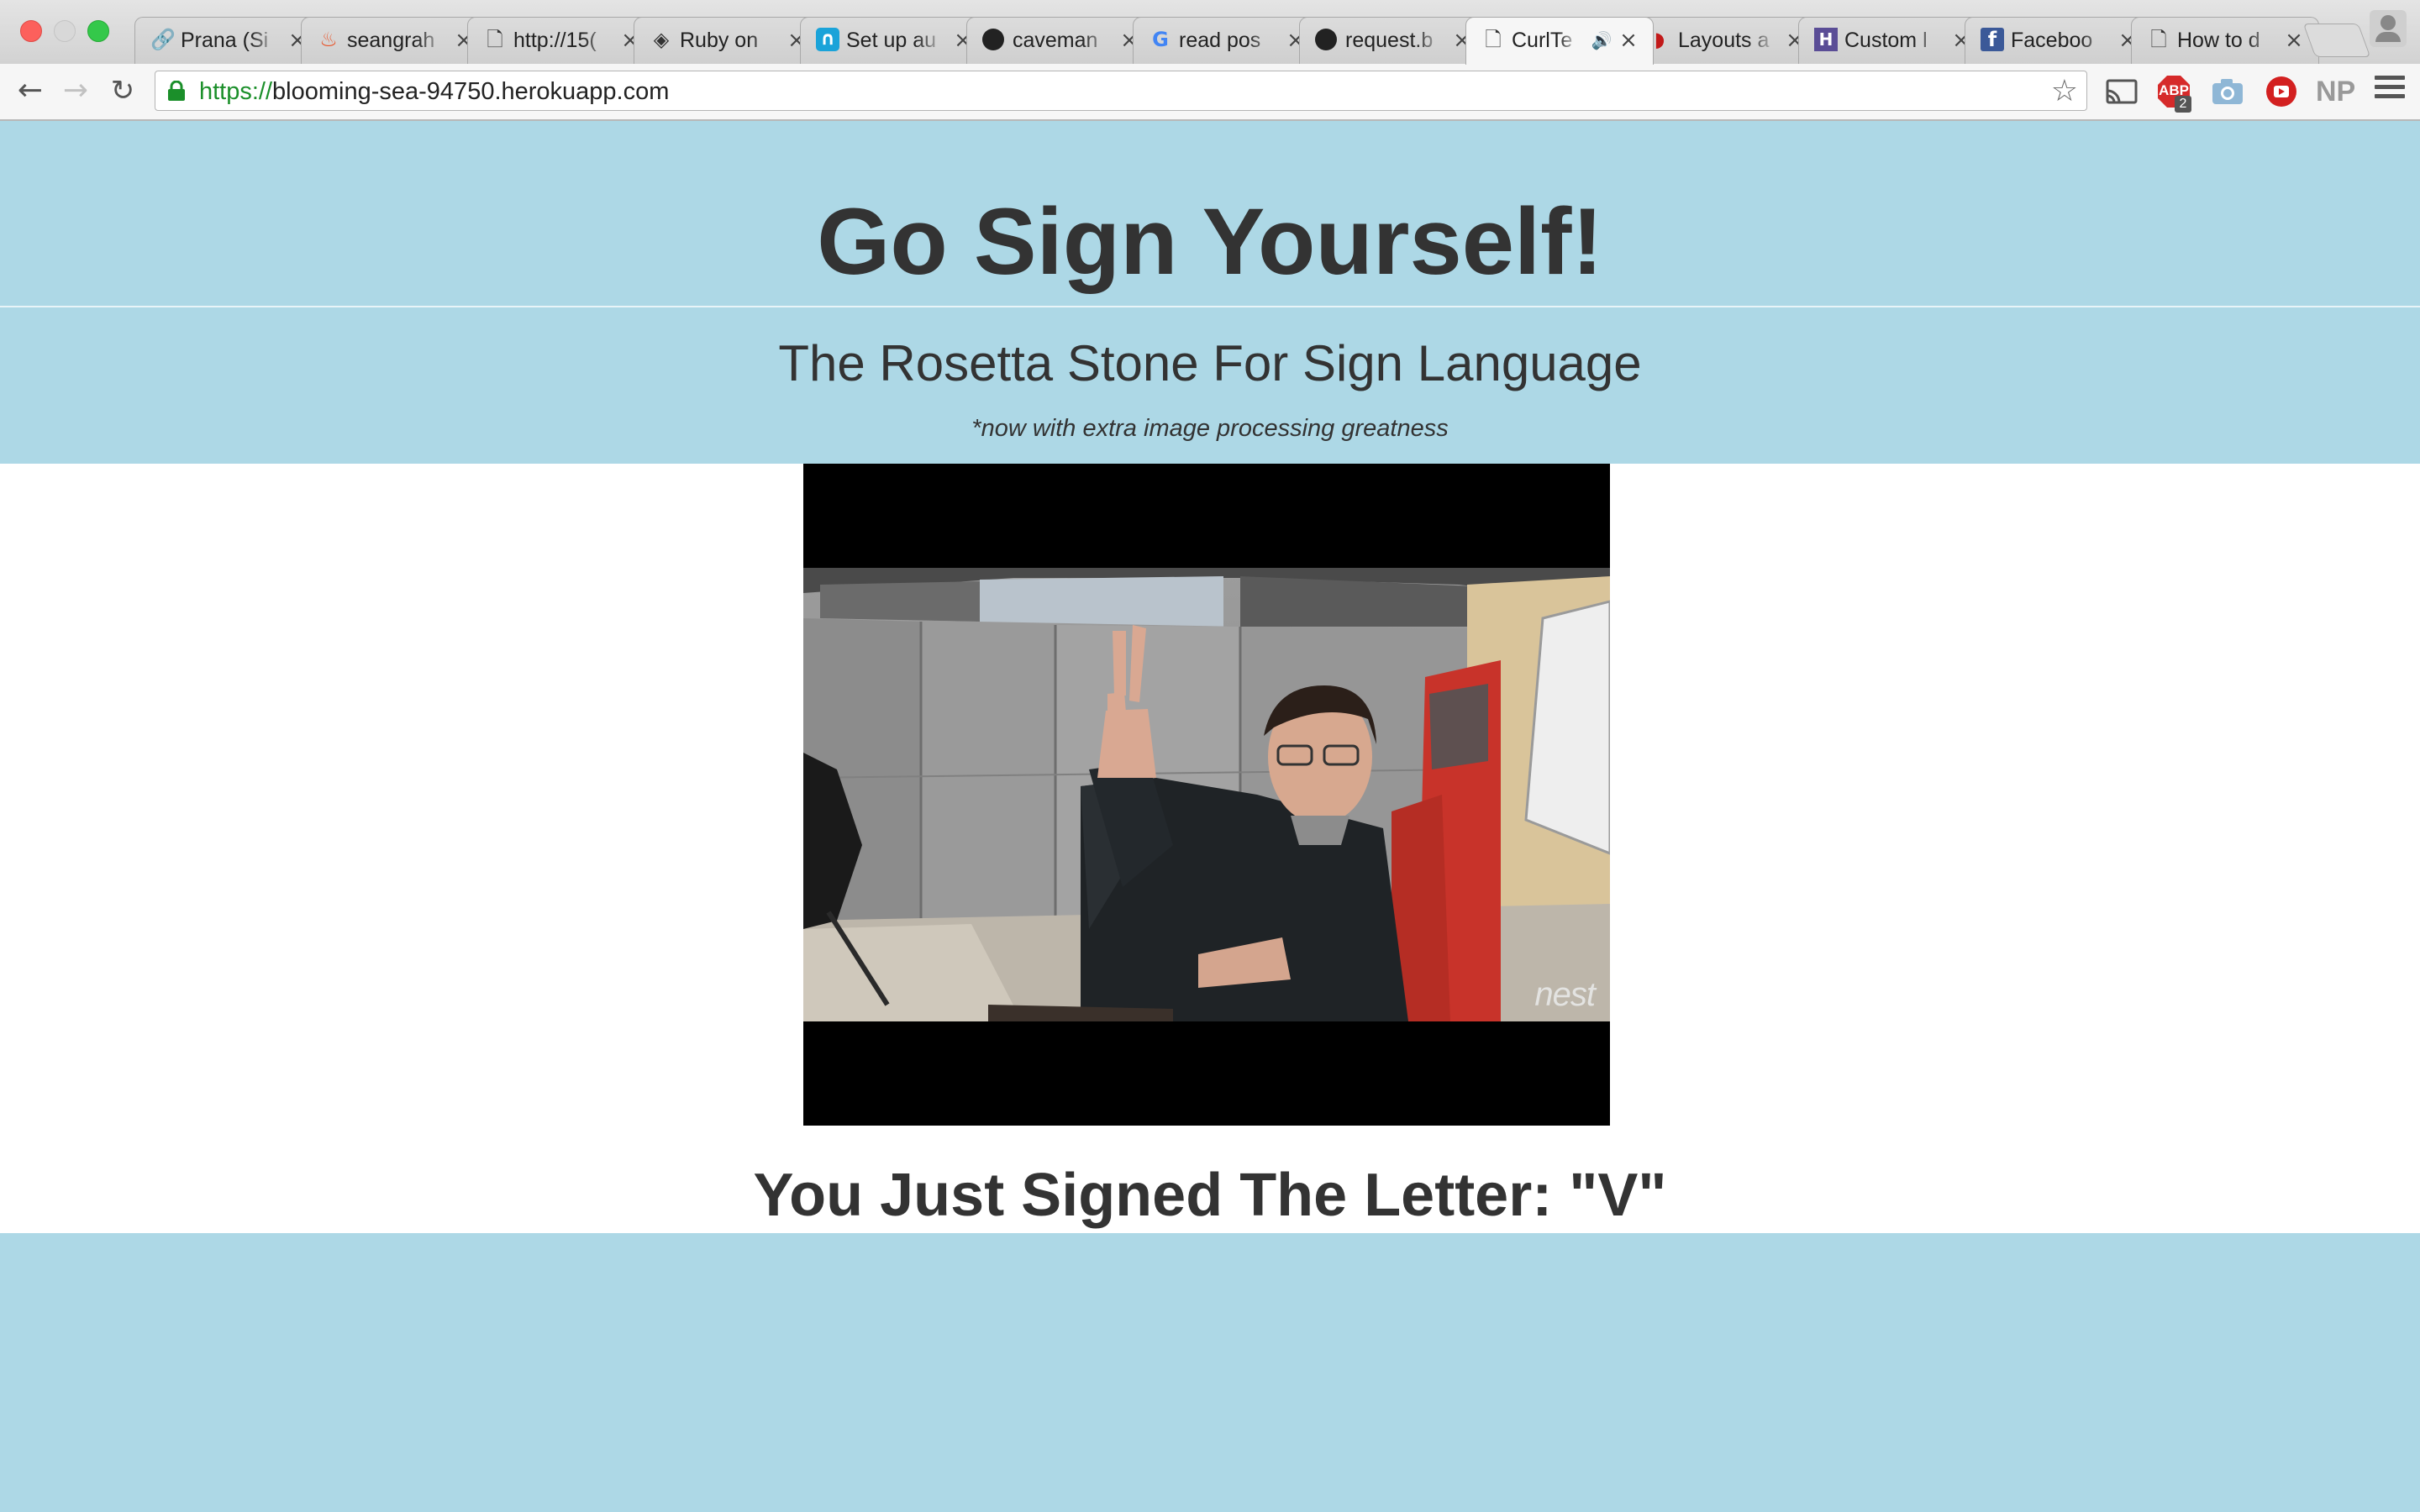 The width and height of the screenshot is (2420, 1512). I want to click on browser-tab: ♨ seangrah ×, so click(395, 40).